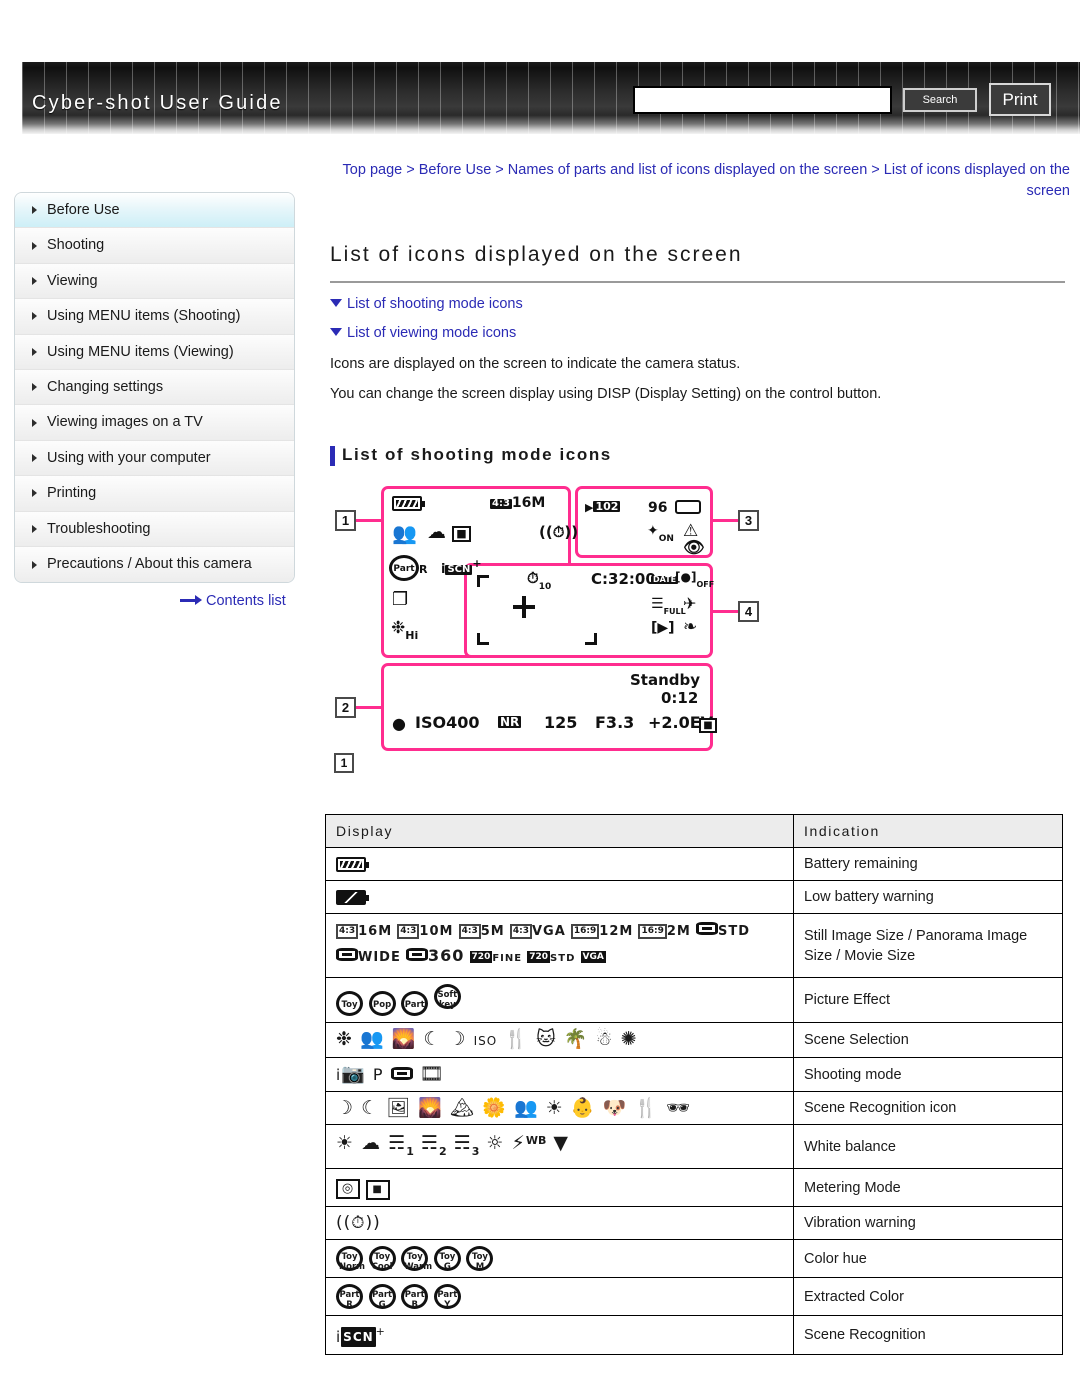  What do you see at coordinates (72, 493) in the screenshot?
I see `sidebar-item-label: Printing` at bounding box center [72, 493].